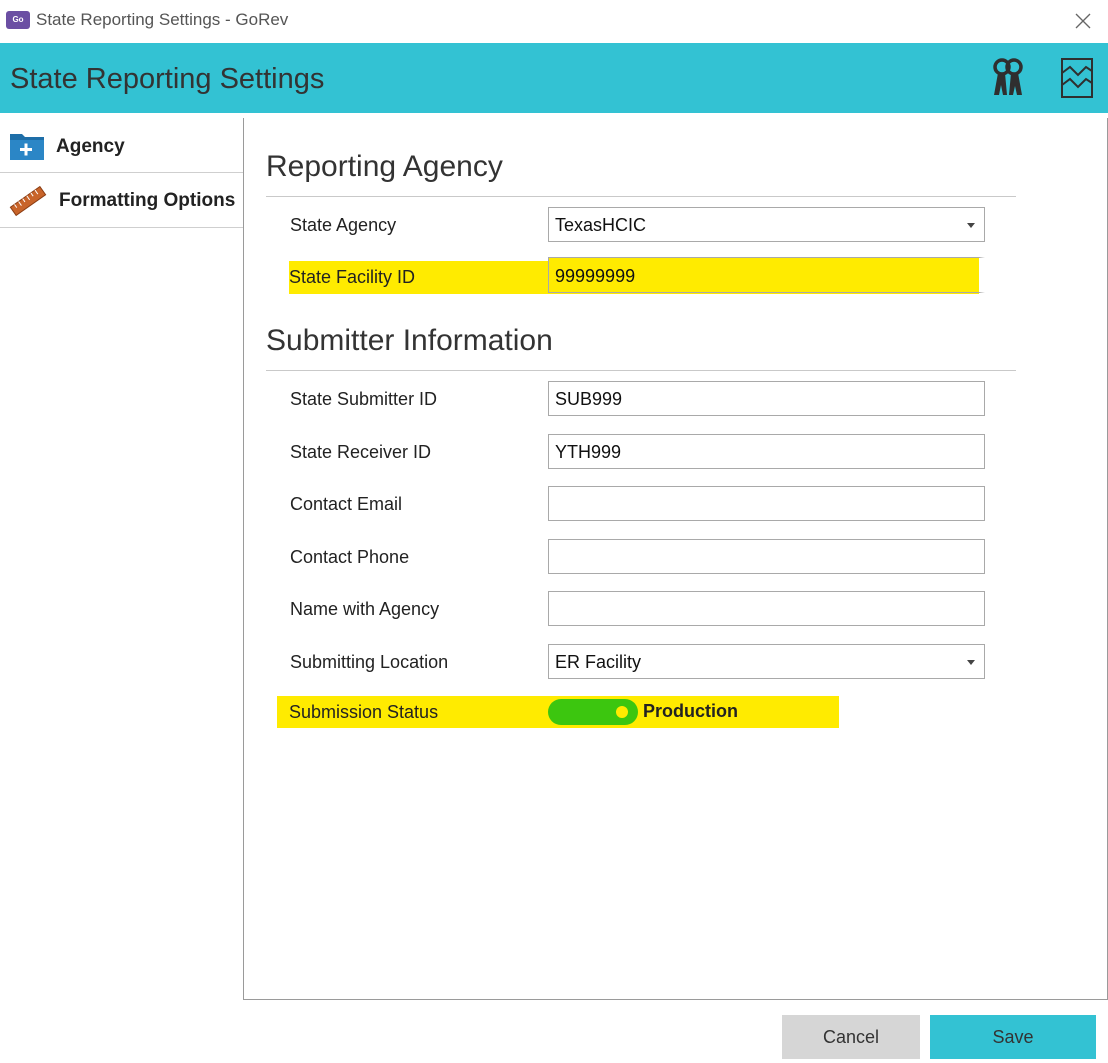  Describe the element at coordinates (147, 200) in the screenshot. I see `sidebar-item-label: Formatting Options` at that location.